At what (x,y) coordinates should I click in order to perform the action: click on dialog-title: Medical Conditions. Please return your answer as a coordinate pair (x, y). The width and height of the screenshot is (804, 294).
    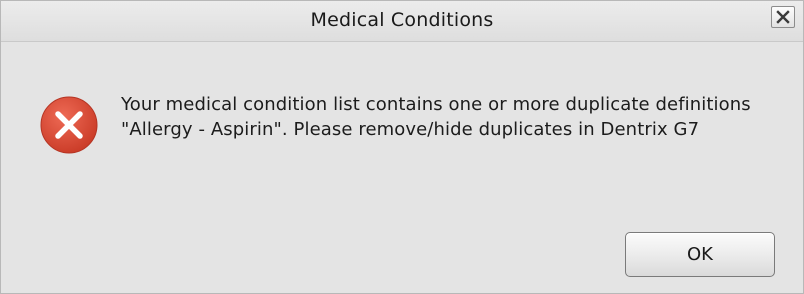
    Looking at the image, I should click on (402, 20).